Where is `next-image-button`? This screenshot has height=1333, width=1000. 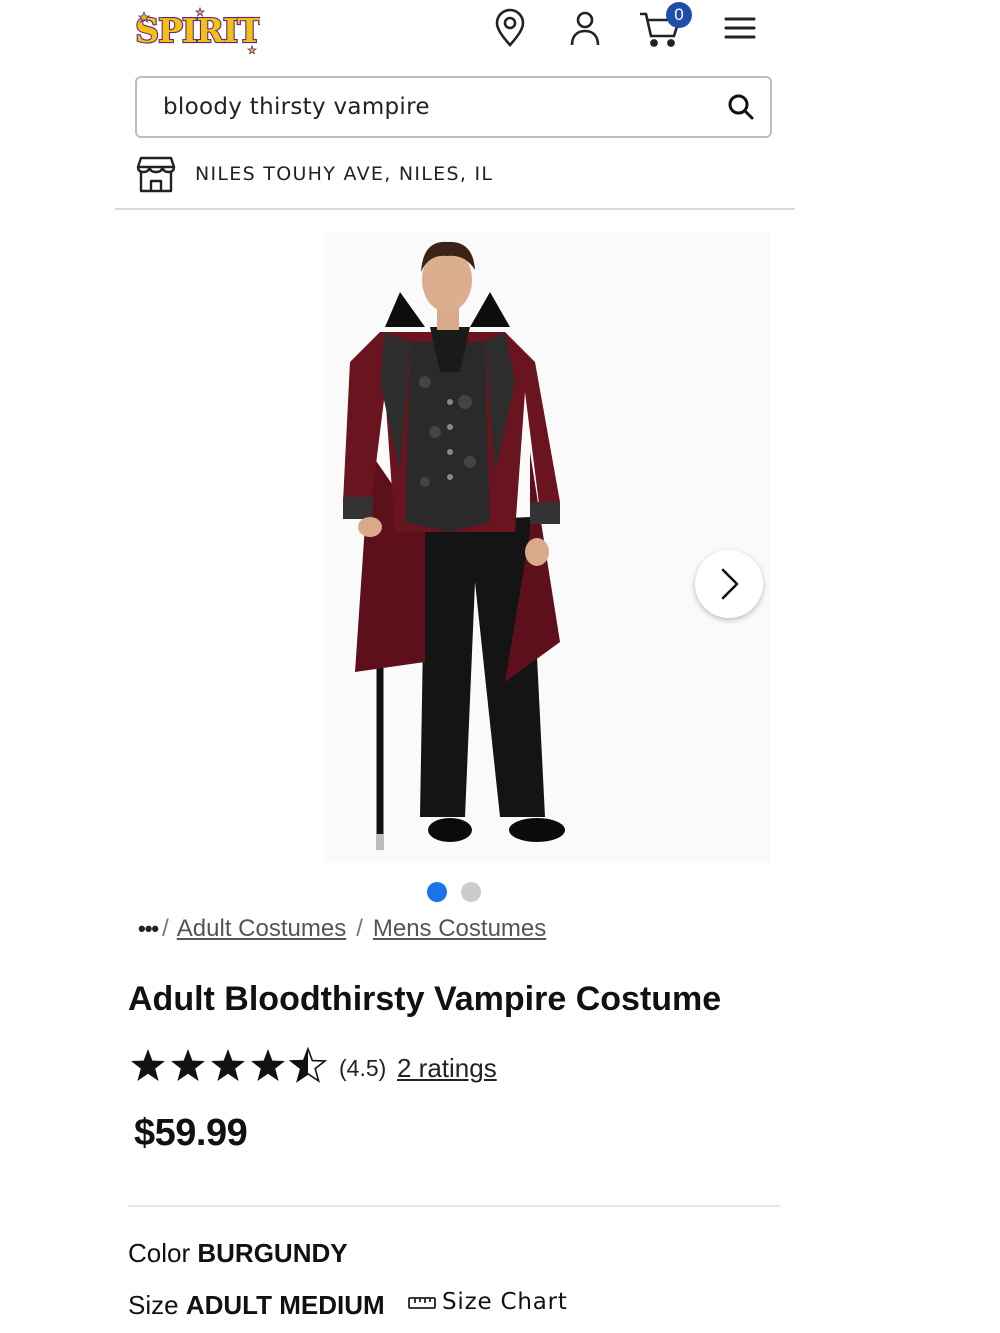
next-image-button is located at coordinates (729, 584).